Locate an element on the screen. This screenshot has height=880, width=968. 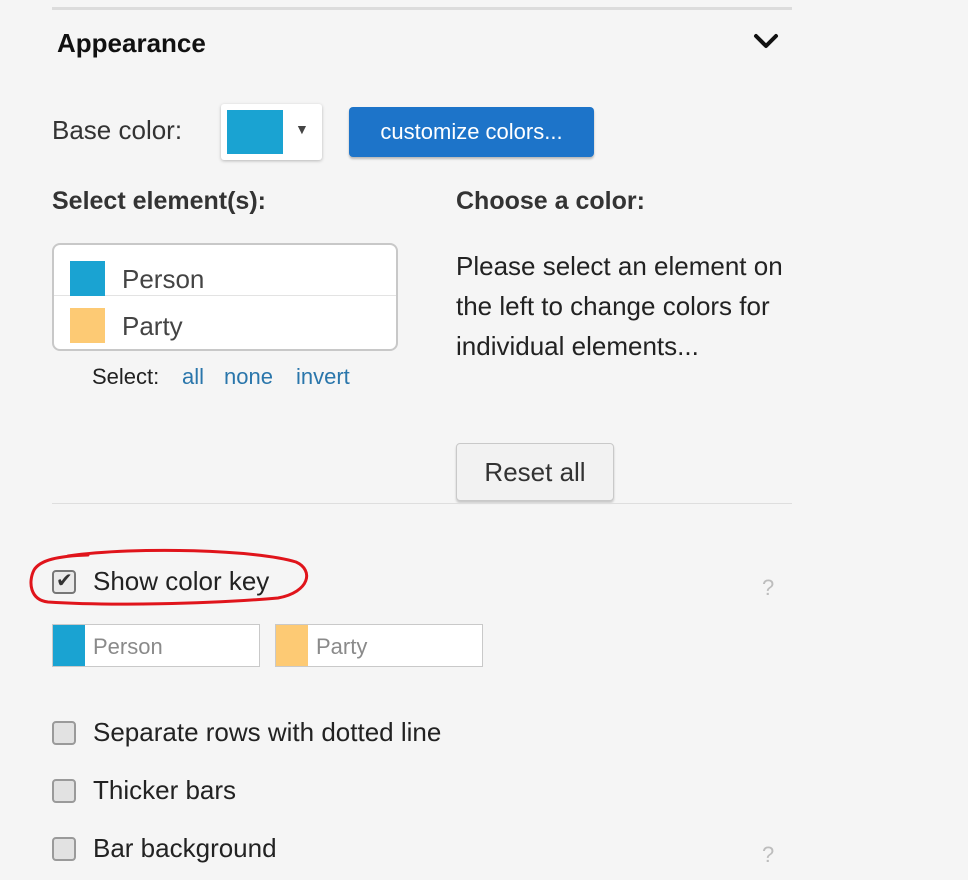
red-circle-annotation is located at coordinates (168, 577).